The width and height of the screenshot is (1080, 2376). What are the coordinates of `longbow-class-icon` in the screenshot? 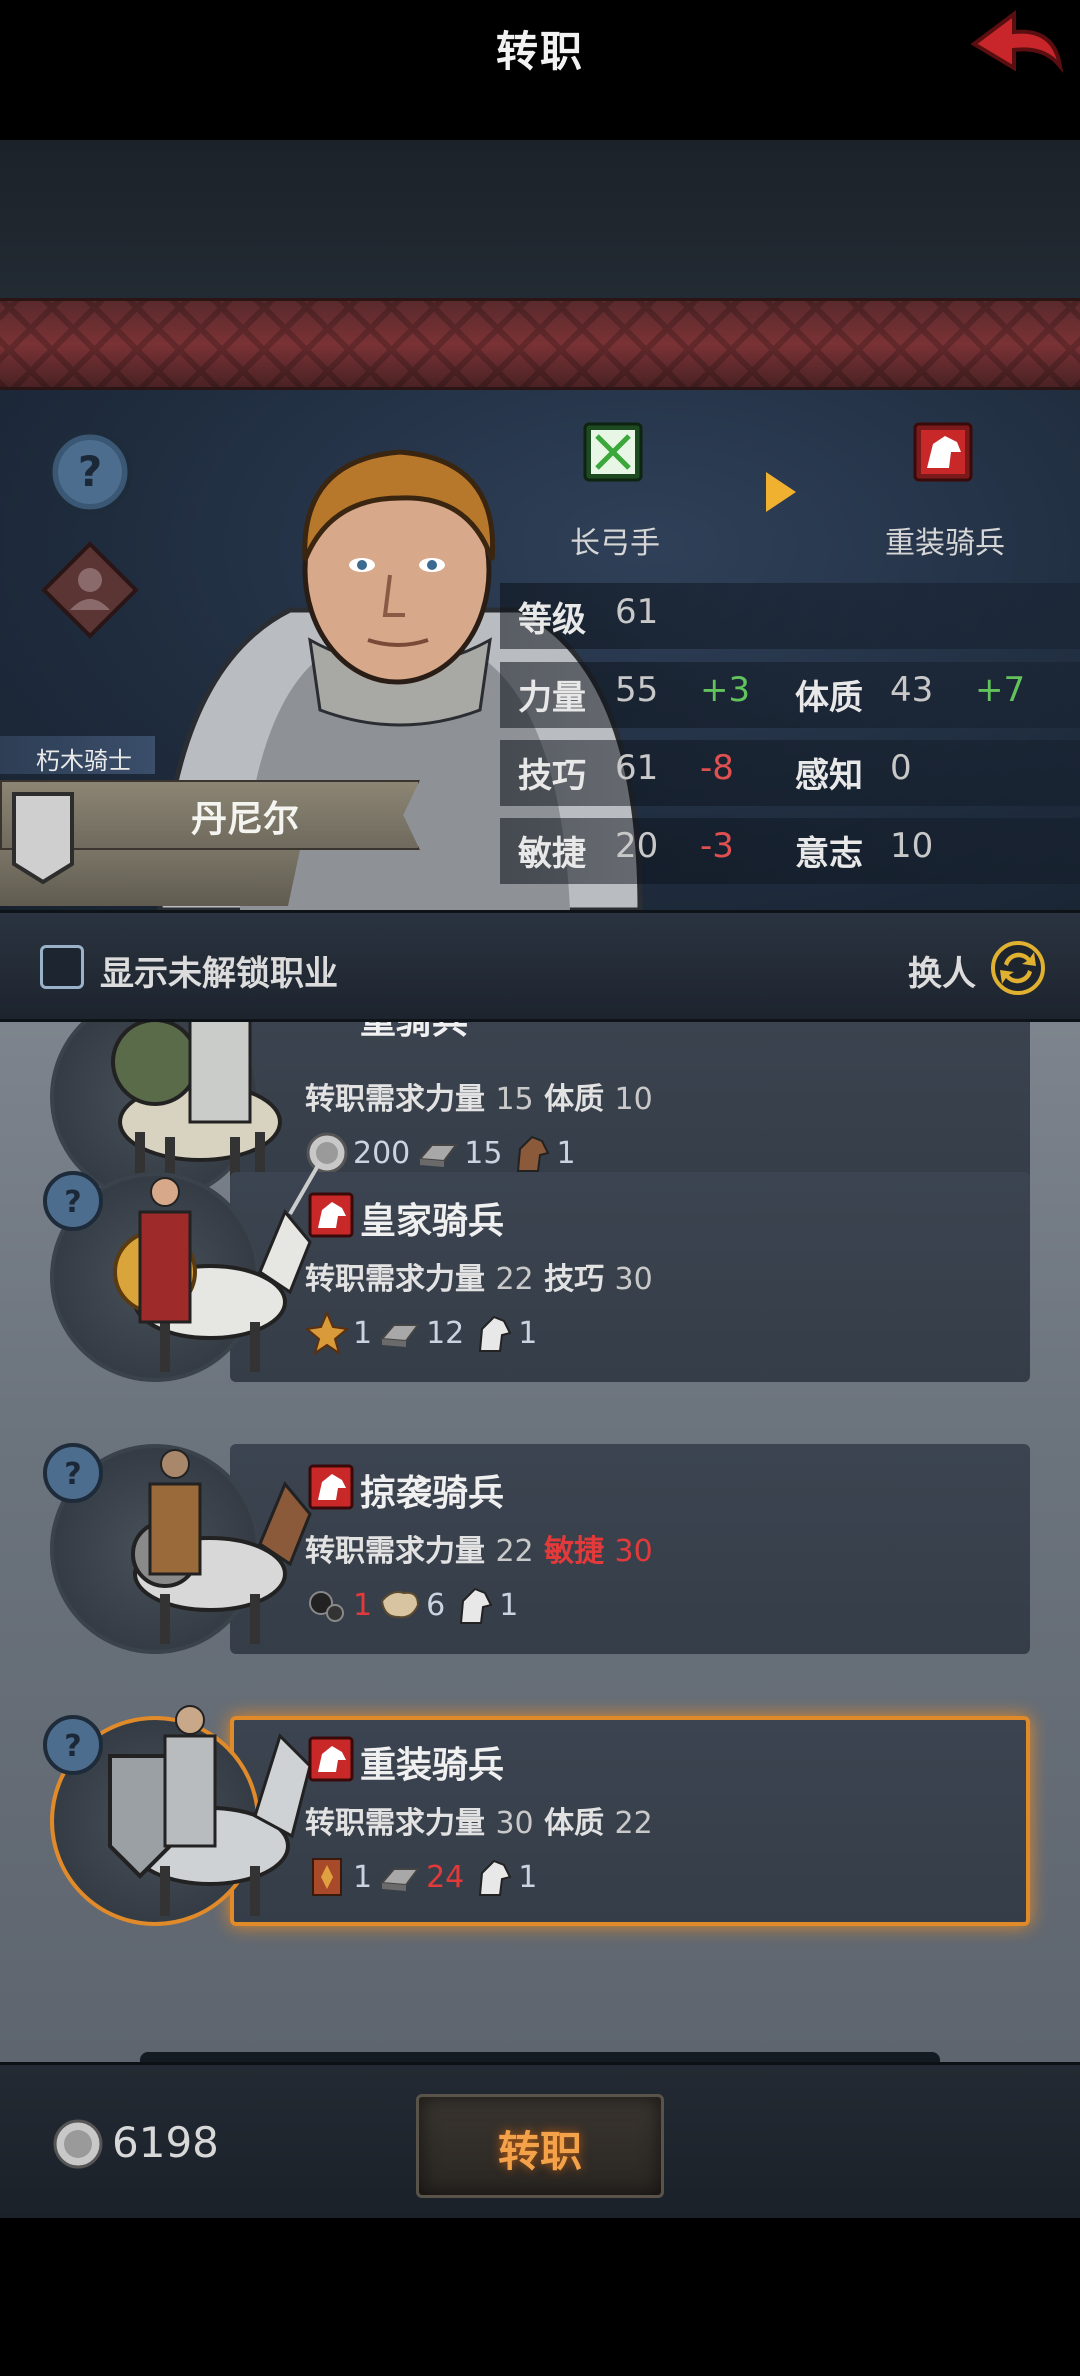 It's located at (613, 452).